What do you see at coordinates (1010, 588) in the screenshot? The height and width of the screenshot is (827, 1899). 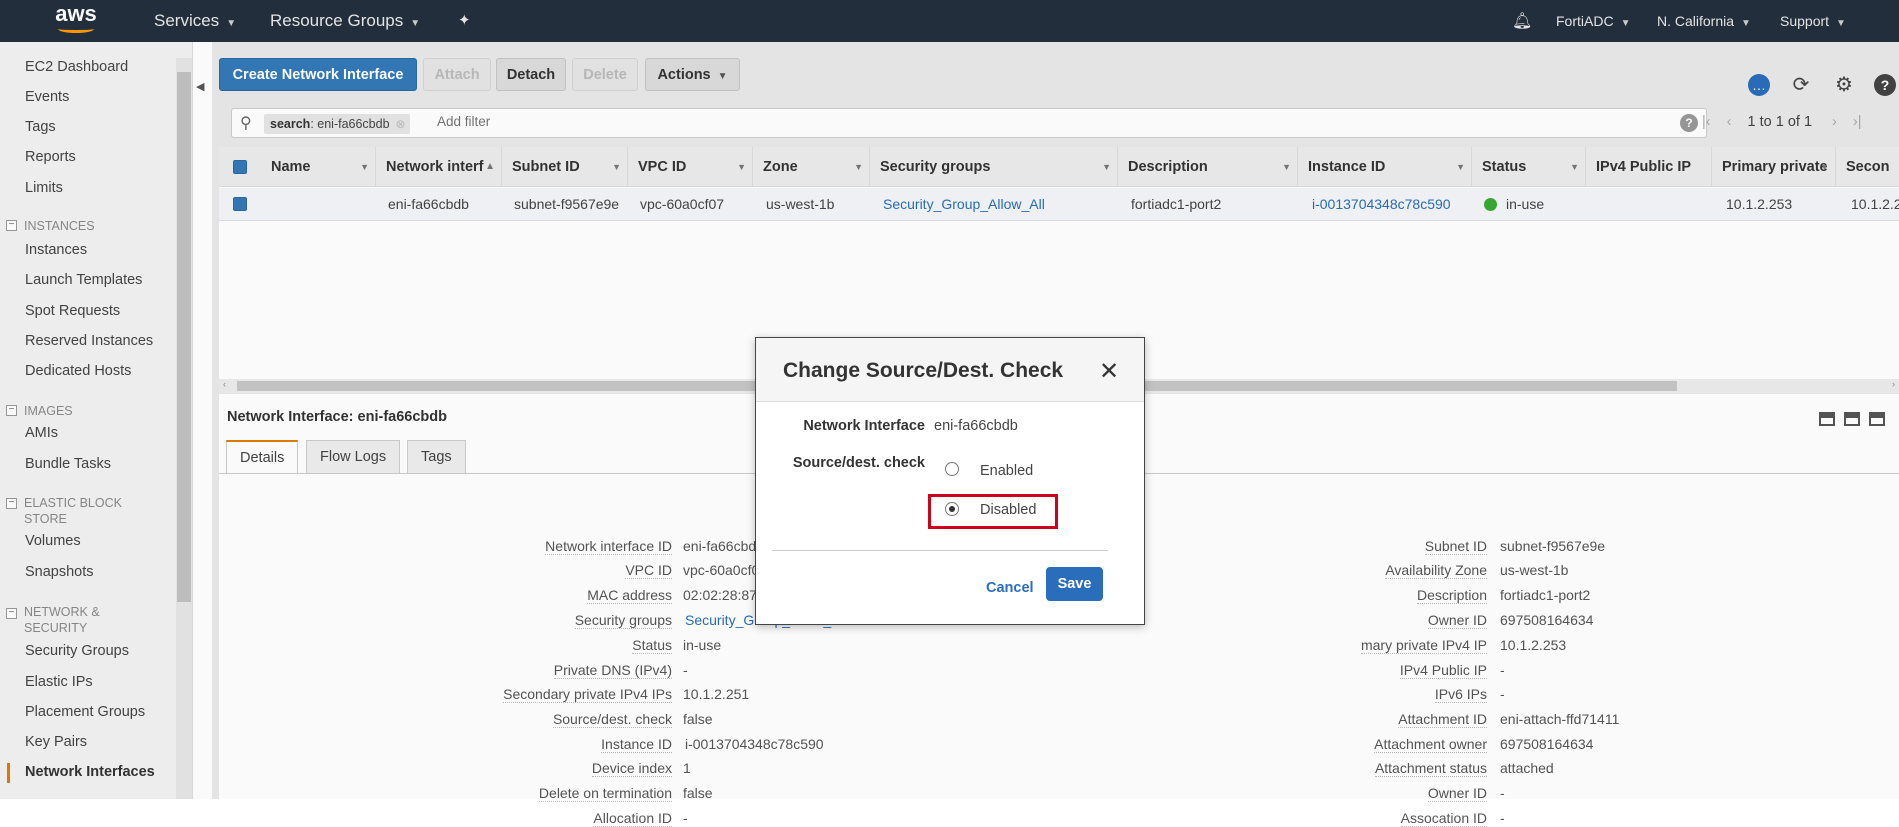 I see `cancel-button: Cancel` at bounding box center [1010, 588].